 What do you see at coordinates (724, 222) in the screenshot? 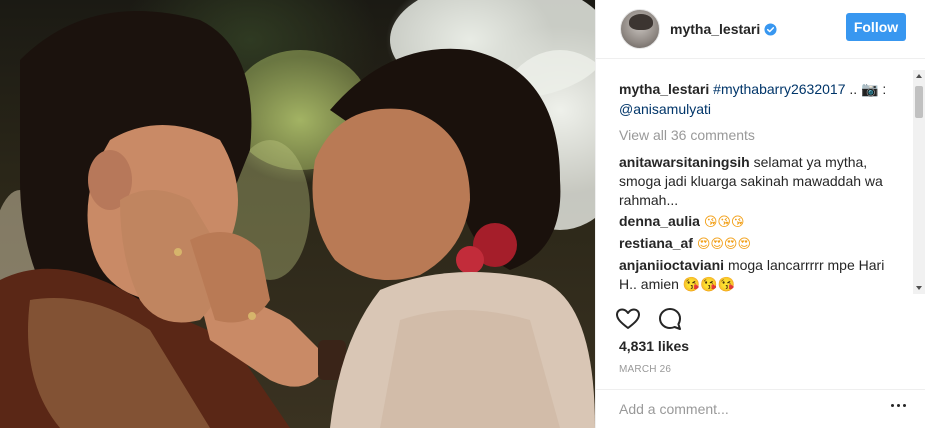
I see `comment-text: 😘😘😘` at bounding box center [724, 222].